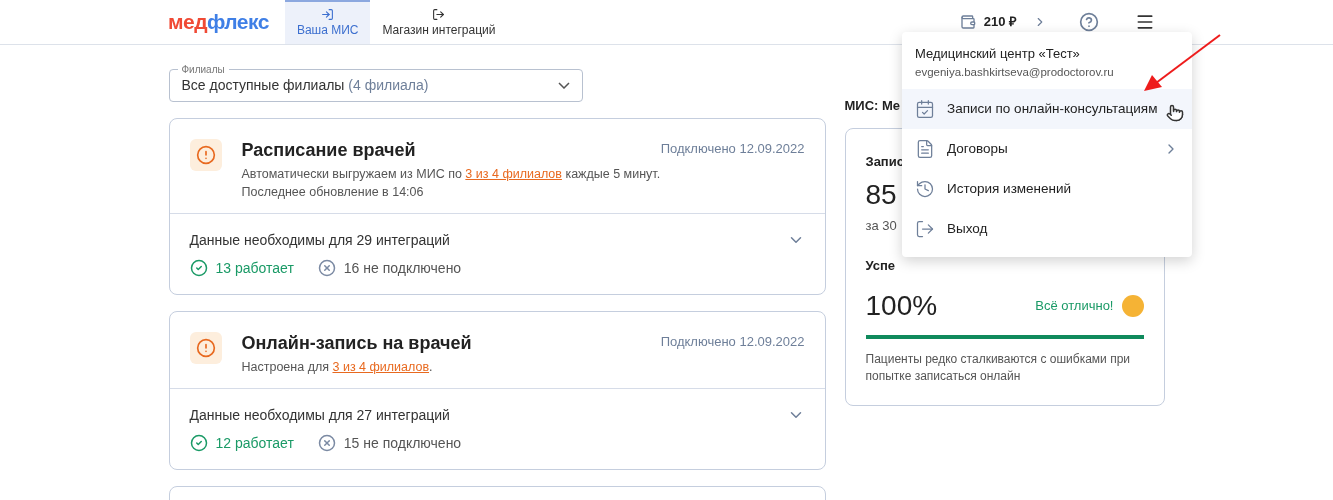  Describe the element at coordinates (337, 367) in the screenshot. I see `card-description: Настроена для 3 из 4 филиалов.` at that location.